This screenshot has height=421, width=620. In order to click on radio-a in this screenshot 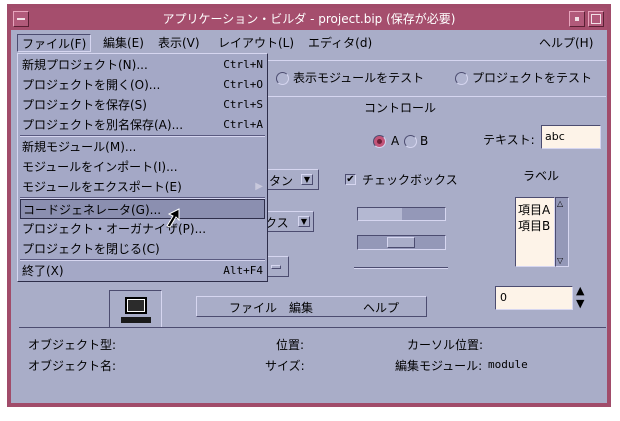, I will do `click(379, 141)`.